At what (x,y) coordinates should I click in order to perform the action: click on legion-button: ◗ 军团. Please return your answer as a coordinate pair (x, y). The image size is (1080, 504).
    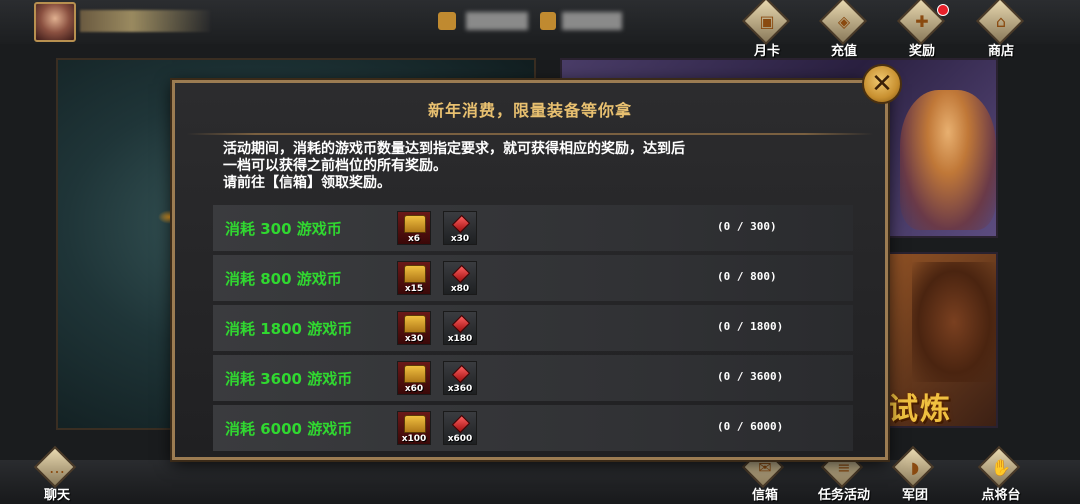
    Looking at the image, I should click on (915, 474).